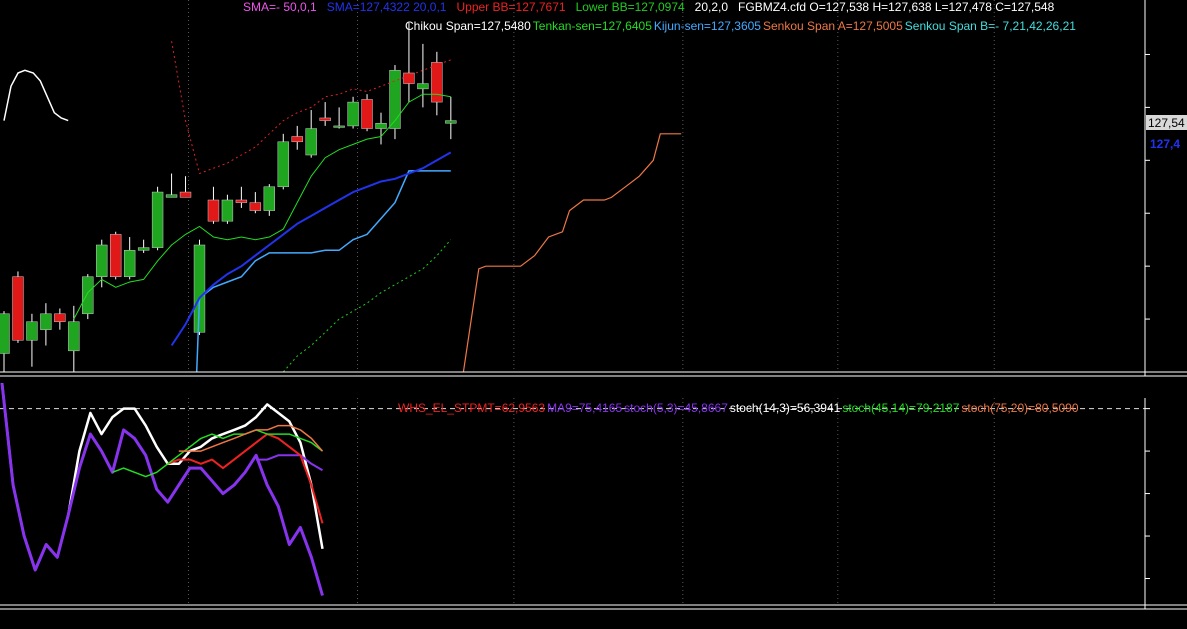  Describe the element at coordinates (1019, 408) in the screenshot. I see `legend-stoch-75-20: stoch(75,20)=80,5090` at that location.